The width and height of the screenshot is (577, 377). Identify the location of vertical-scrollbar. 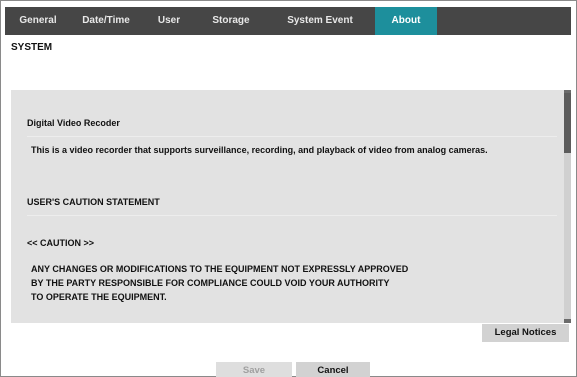
(567, 206).